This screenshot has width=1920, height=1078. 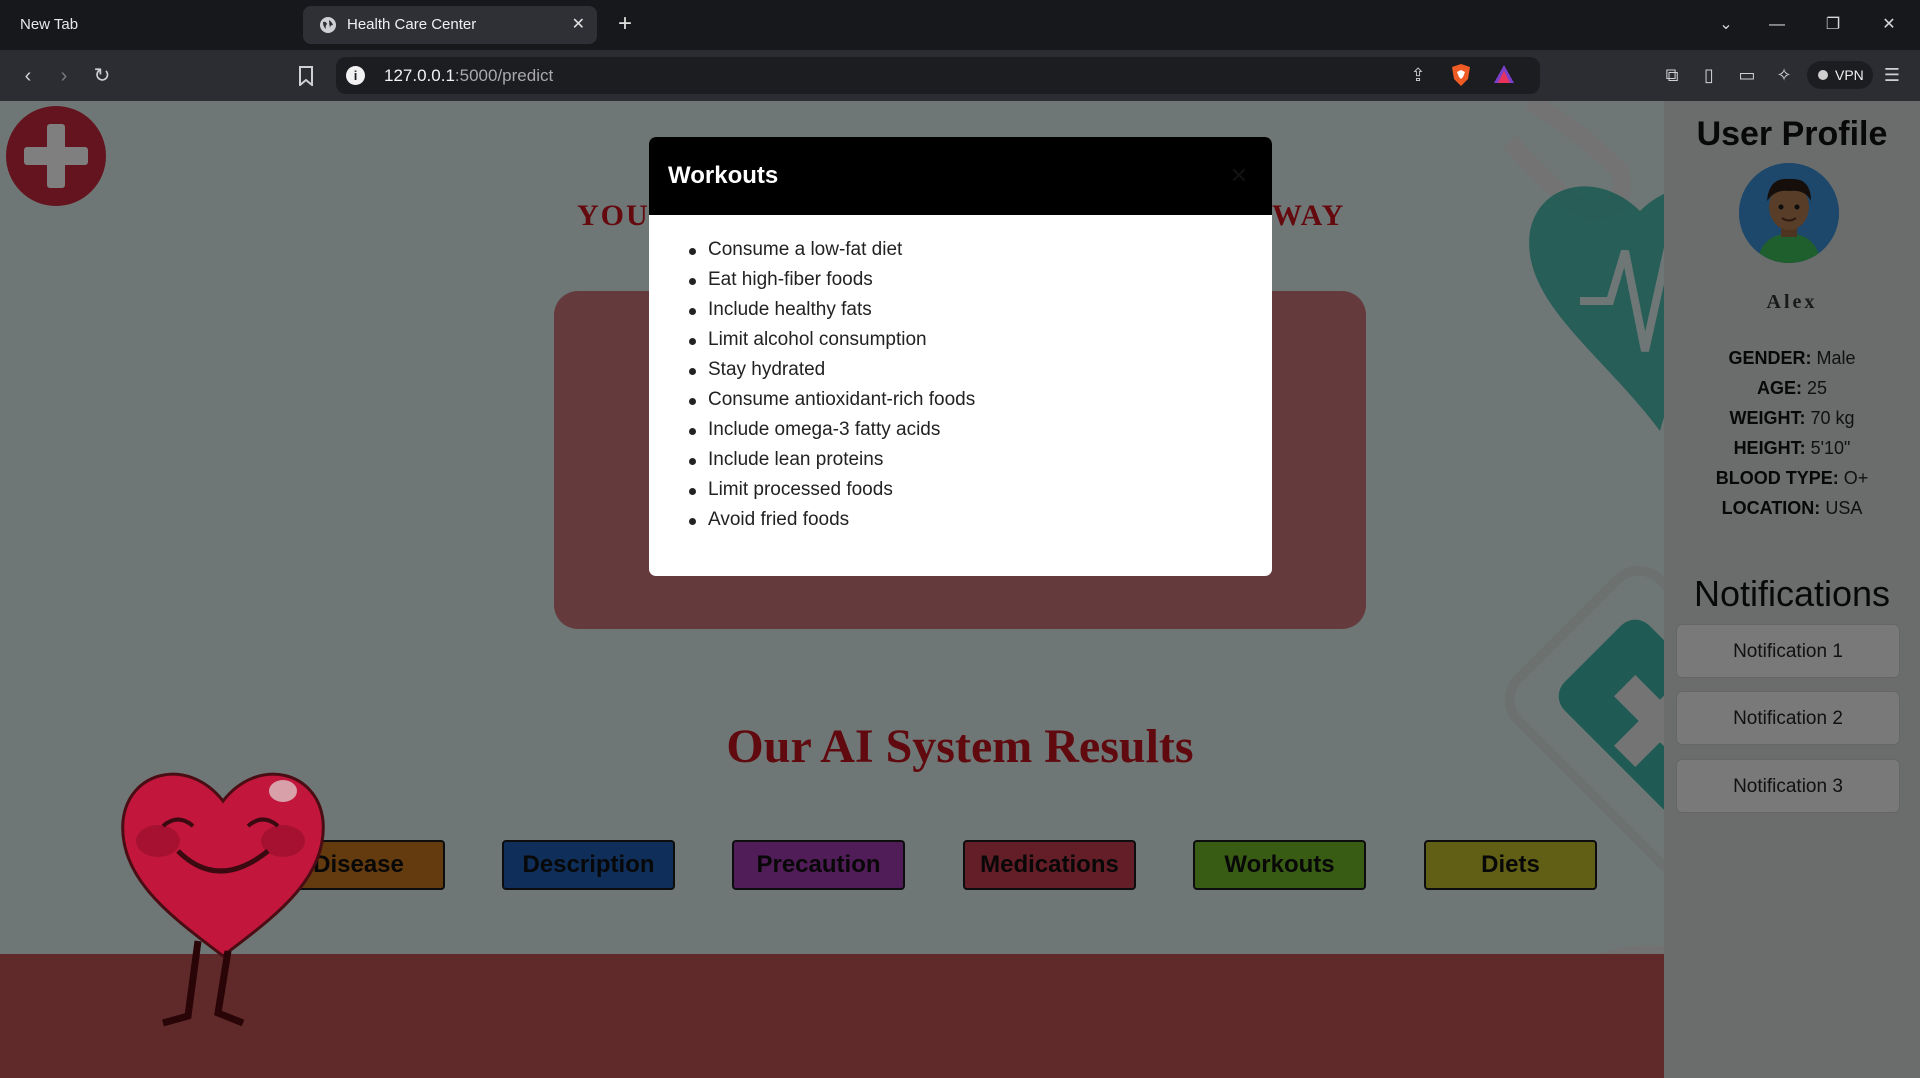 What do you see at coordinates (831, 460) in the screenshot?
I see `list-item: Include lean proteins` at bounding box center [831, 460].